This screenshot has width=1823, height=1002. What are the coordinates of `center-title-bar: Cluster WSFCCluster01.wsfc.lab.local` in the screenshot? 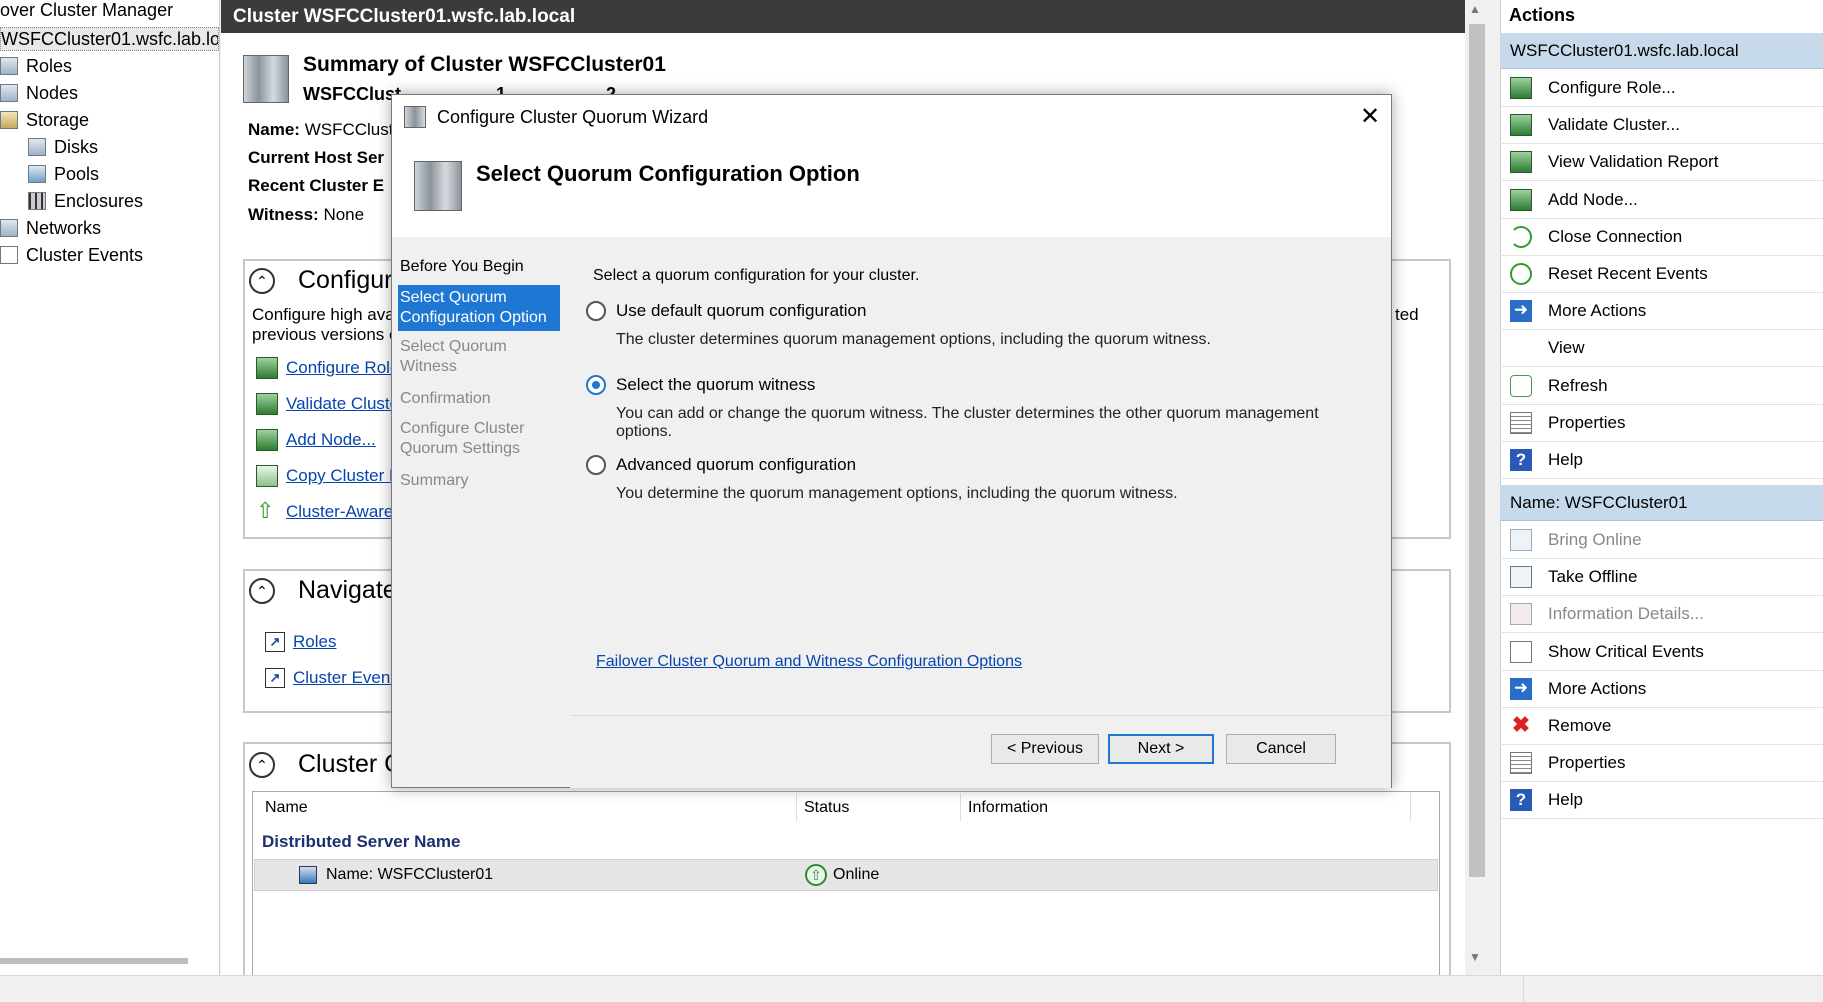 It's located at (843, 16).